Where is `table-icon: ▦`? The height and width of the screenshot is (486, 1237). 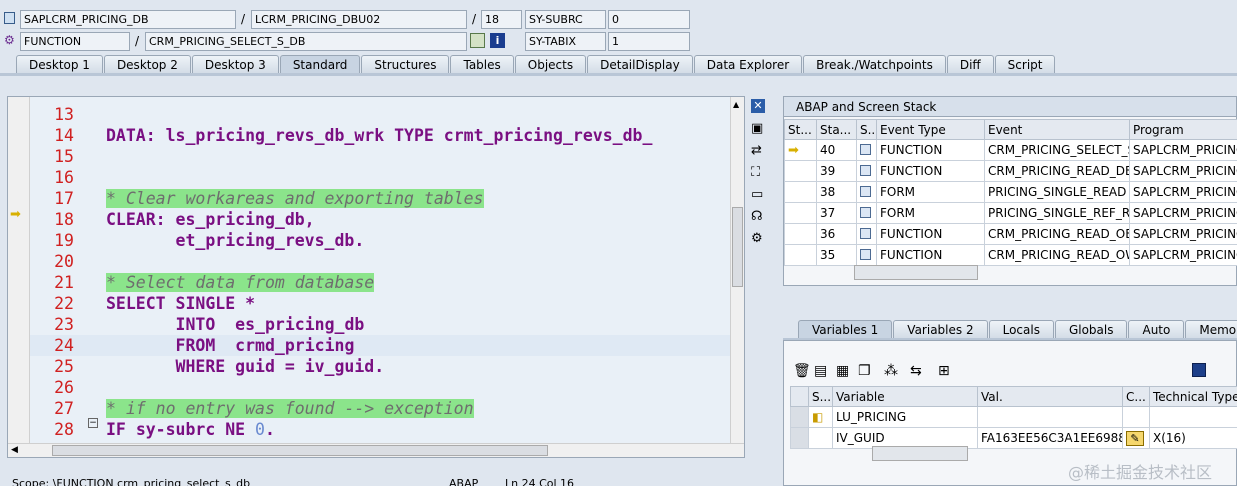 table-icon: ▦ is located at coordinates (842, 371).